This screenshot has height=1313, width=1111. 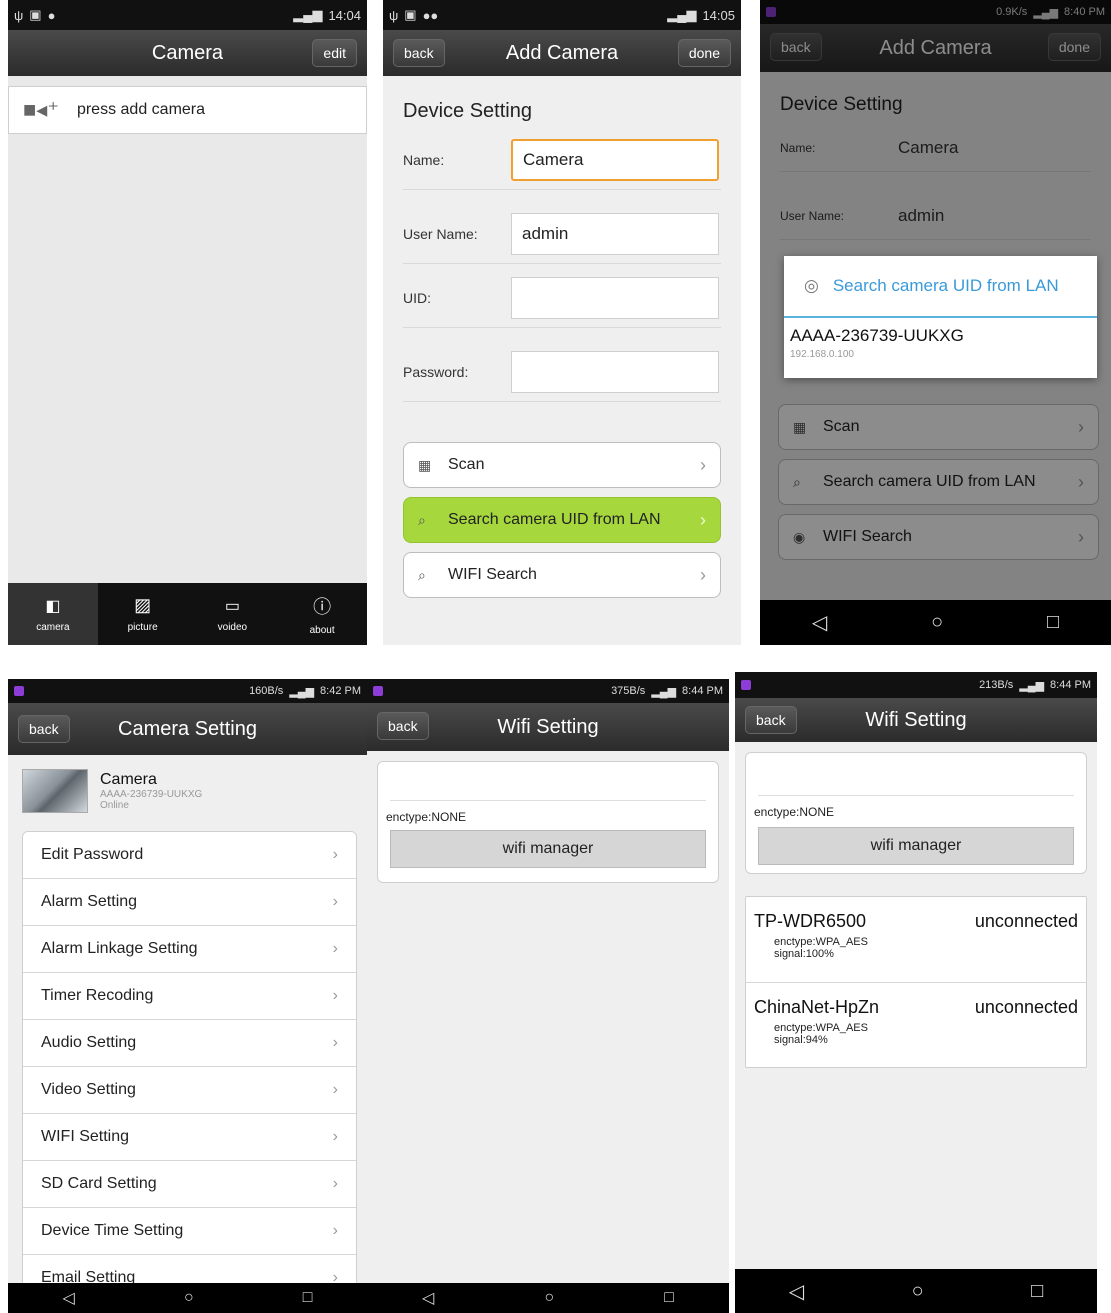 I want to click on status-bar: 160B/s ▂▄▆ 8:42 PM, so click(x=187, y=691).